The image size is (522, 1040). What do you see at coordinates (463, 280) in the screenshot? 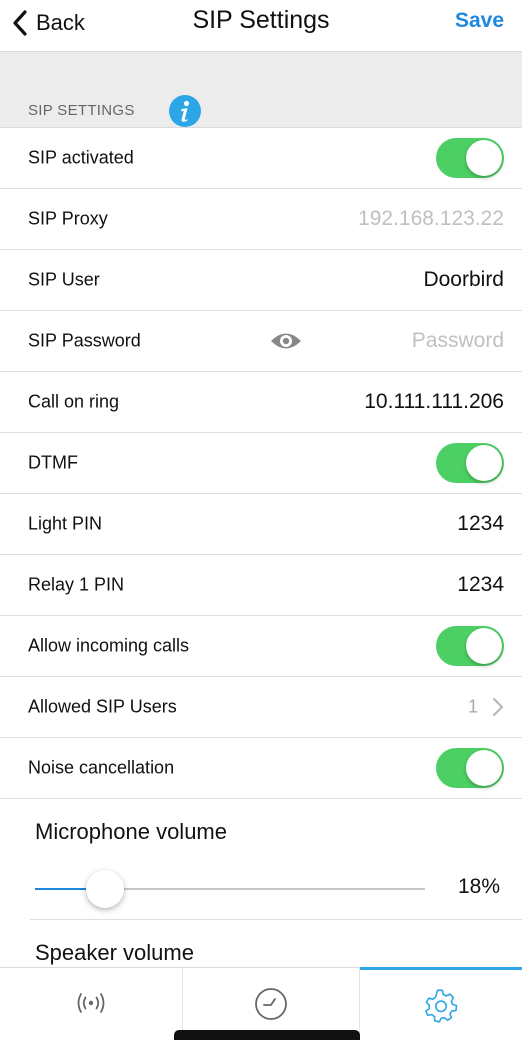
I see `sip-user-field: Doorbird` at bounding box center [463, 280].